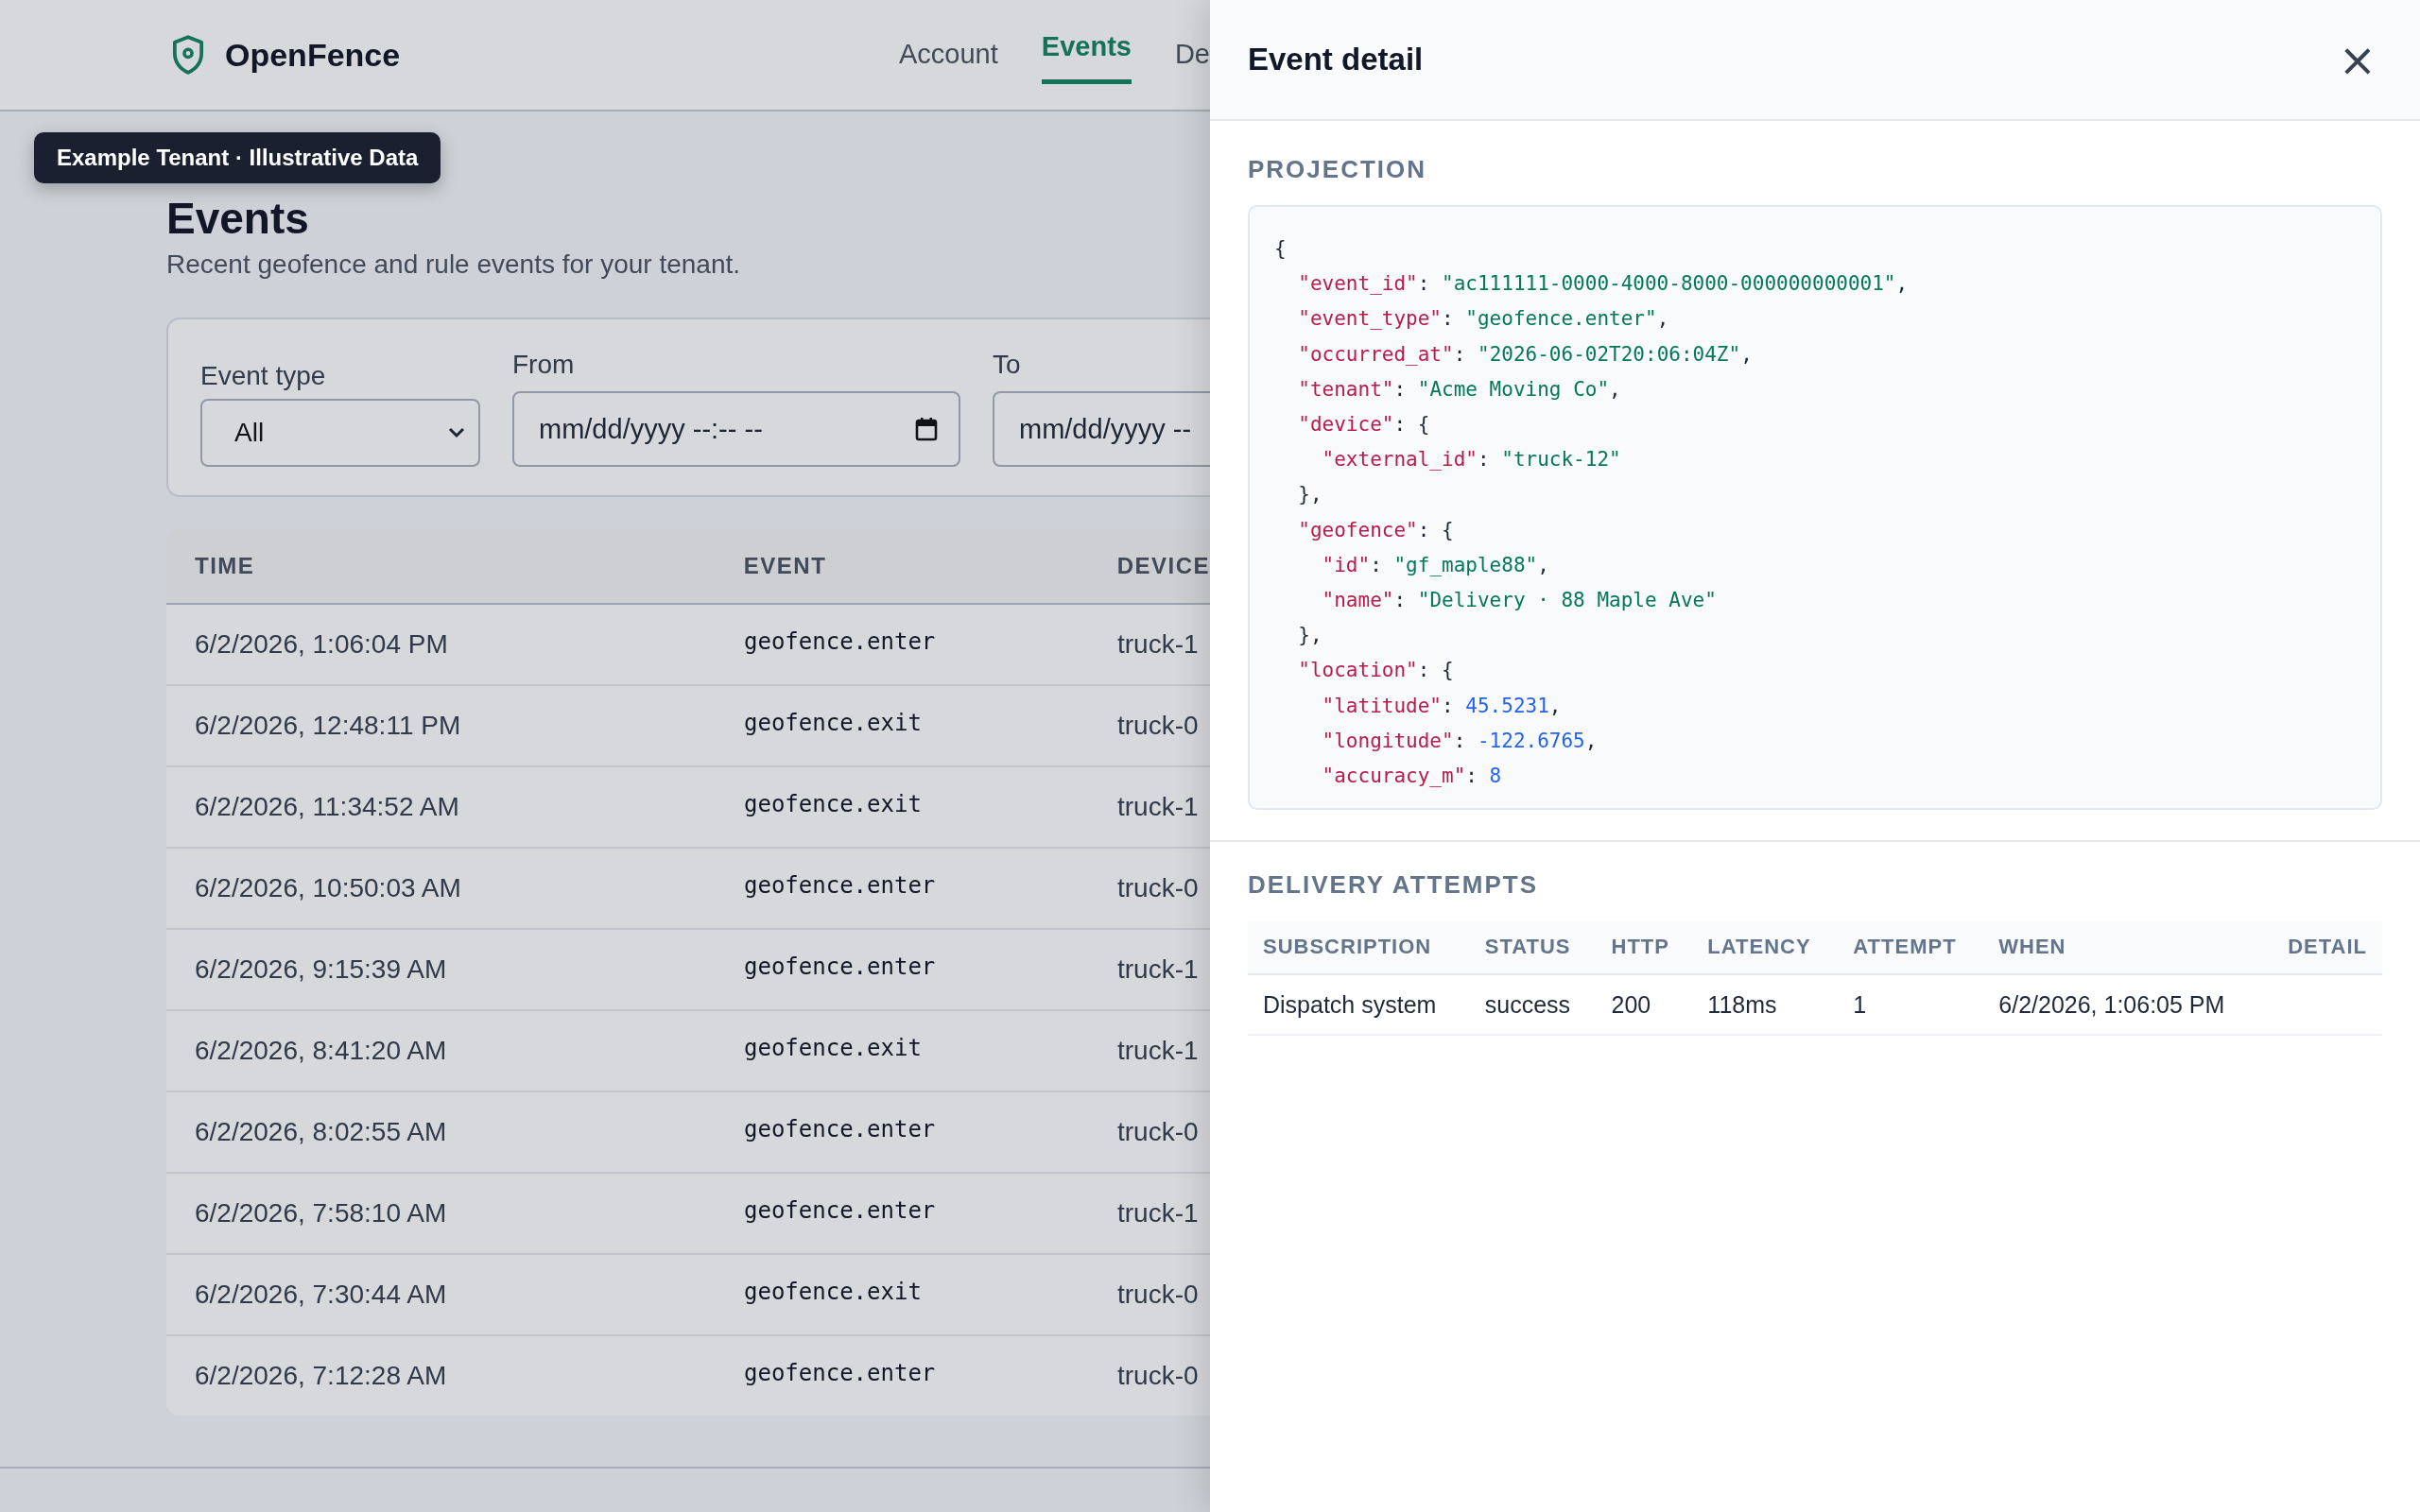 Image resolution: width=2420 pixels, height=1512 pixels. What do you see at coordinates (1442, 706) in the screenshot?
I see `code-line: "latitude": 45.5231,` at bounding box center [1442, 706].